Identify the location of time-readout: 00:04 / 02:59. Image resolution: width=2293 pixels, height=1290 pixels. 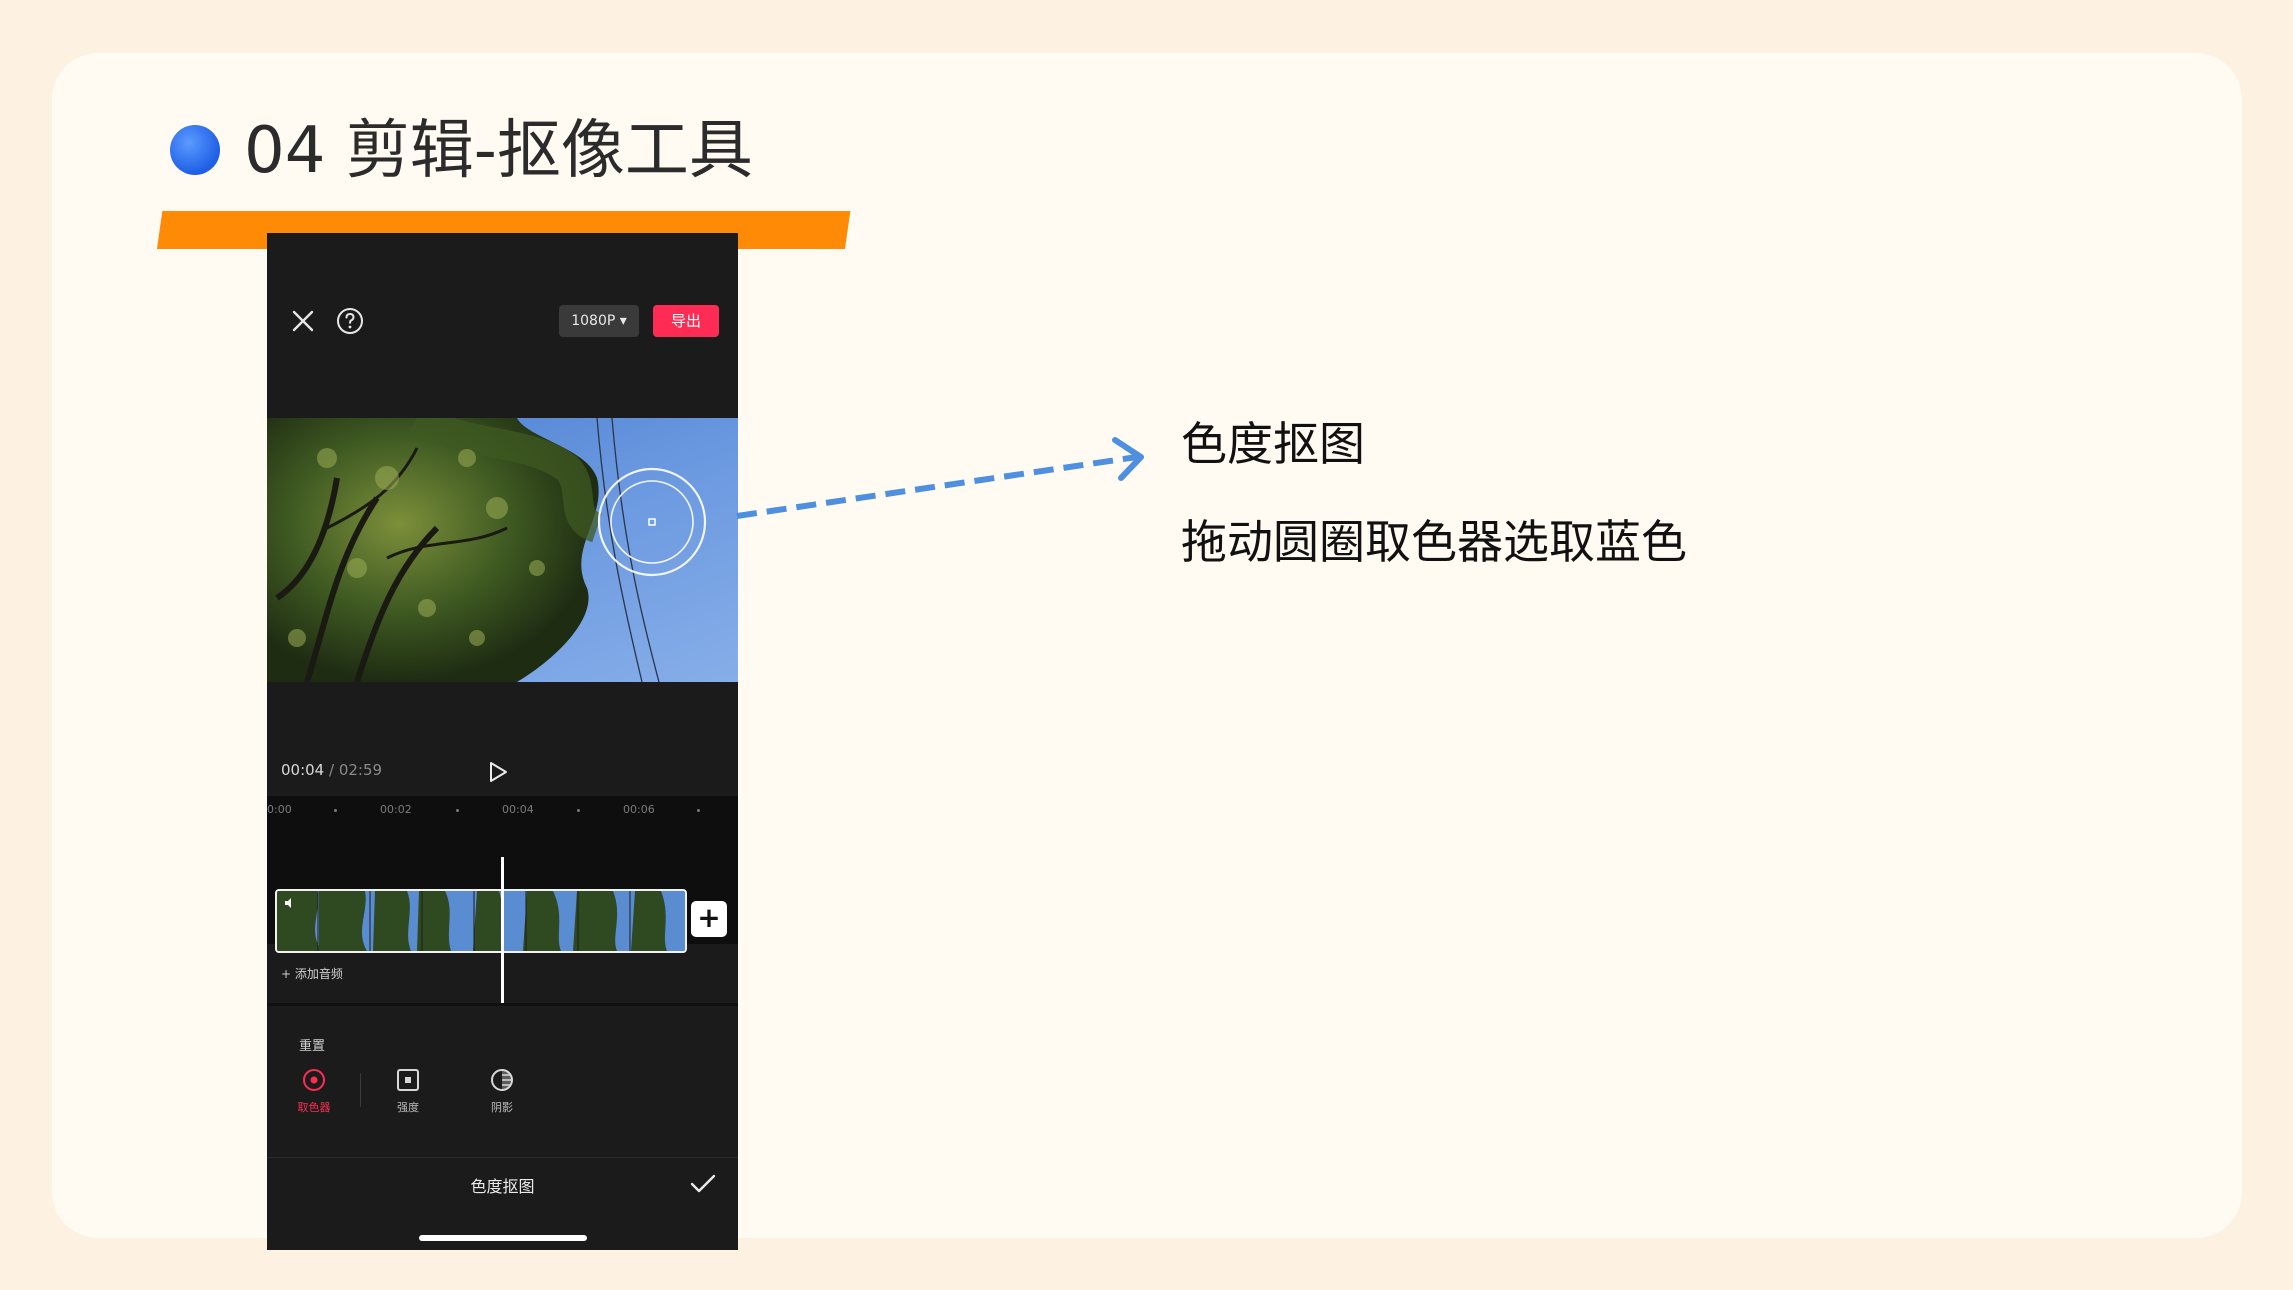
(331, 770).